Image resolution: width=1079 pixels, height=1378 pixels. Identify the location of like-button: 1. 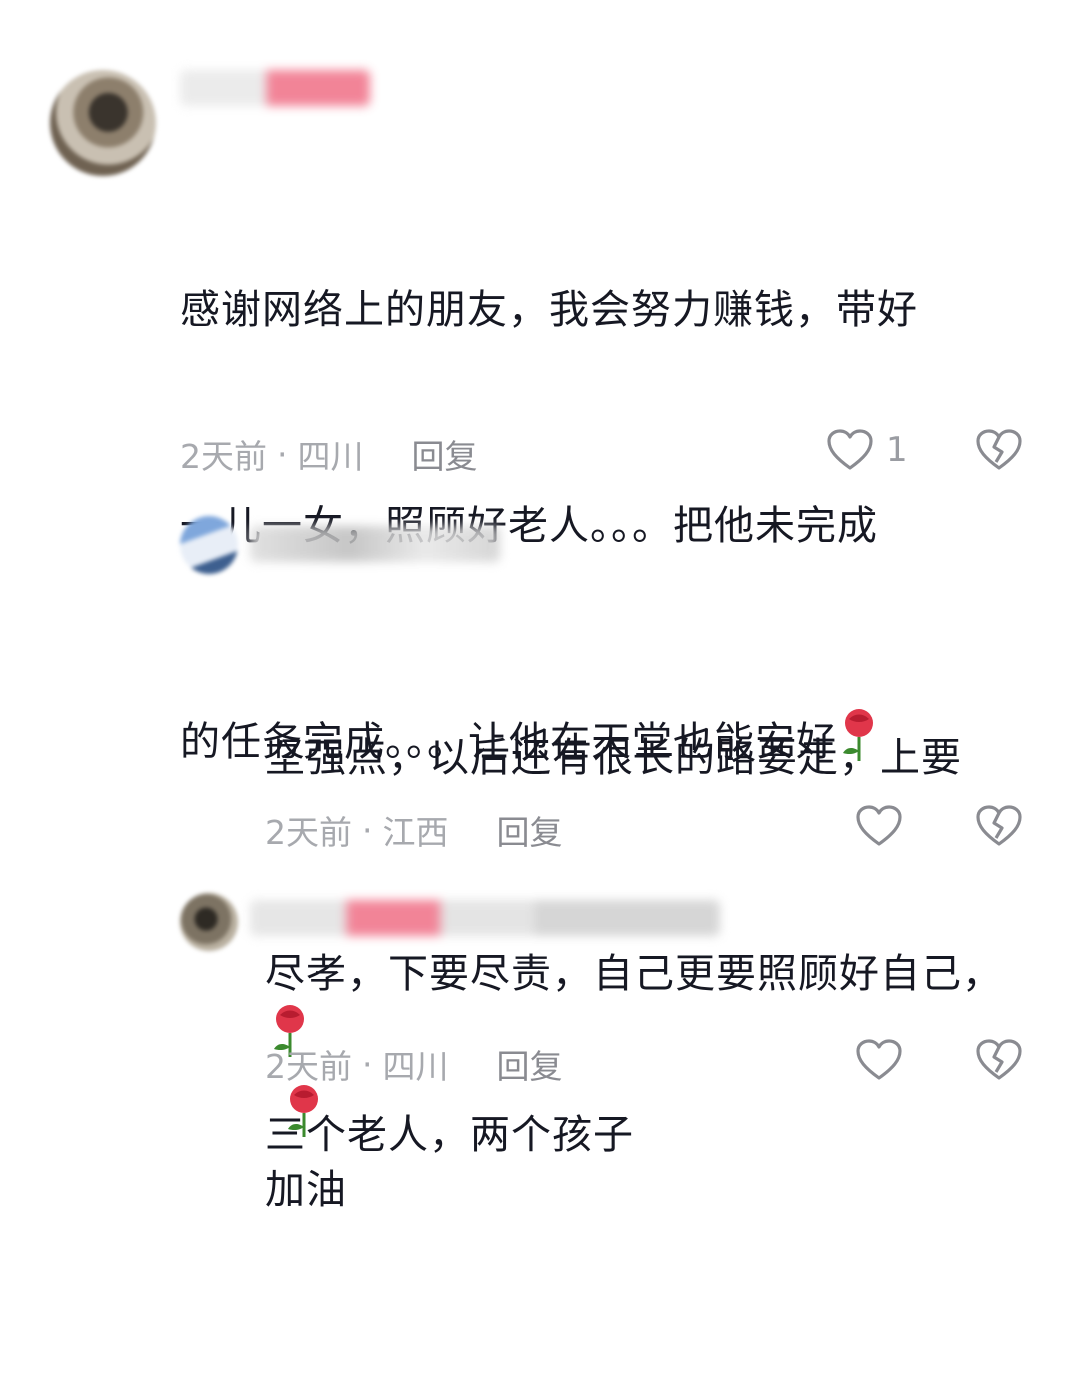
(867, 450).